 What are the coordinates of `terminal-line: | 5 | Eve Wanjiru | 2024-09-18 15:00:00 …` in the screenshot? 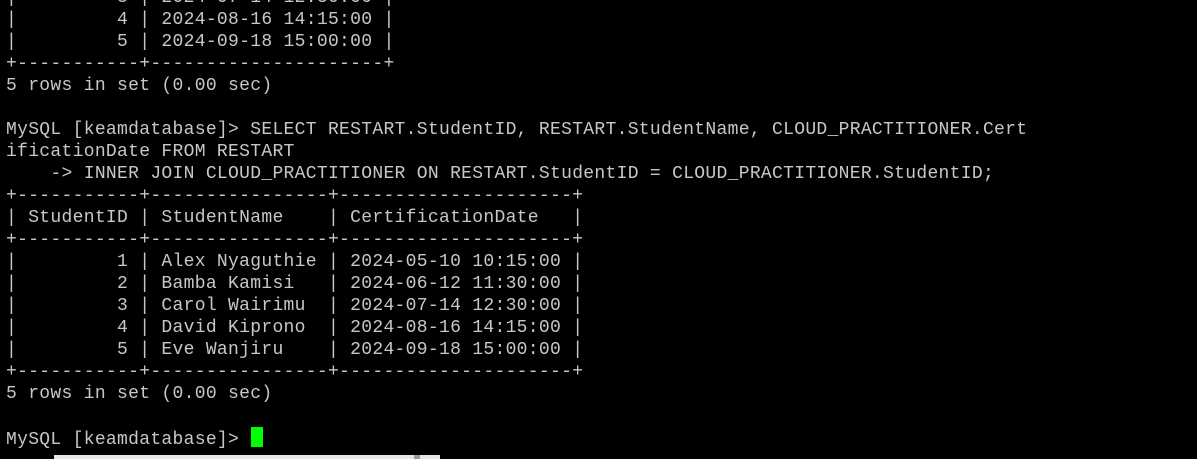 It's located at (295, 350).